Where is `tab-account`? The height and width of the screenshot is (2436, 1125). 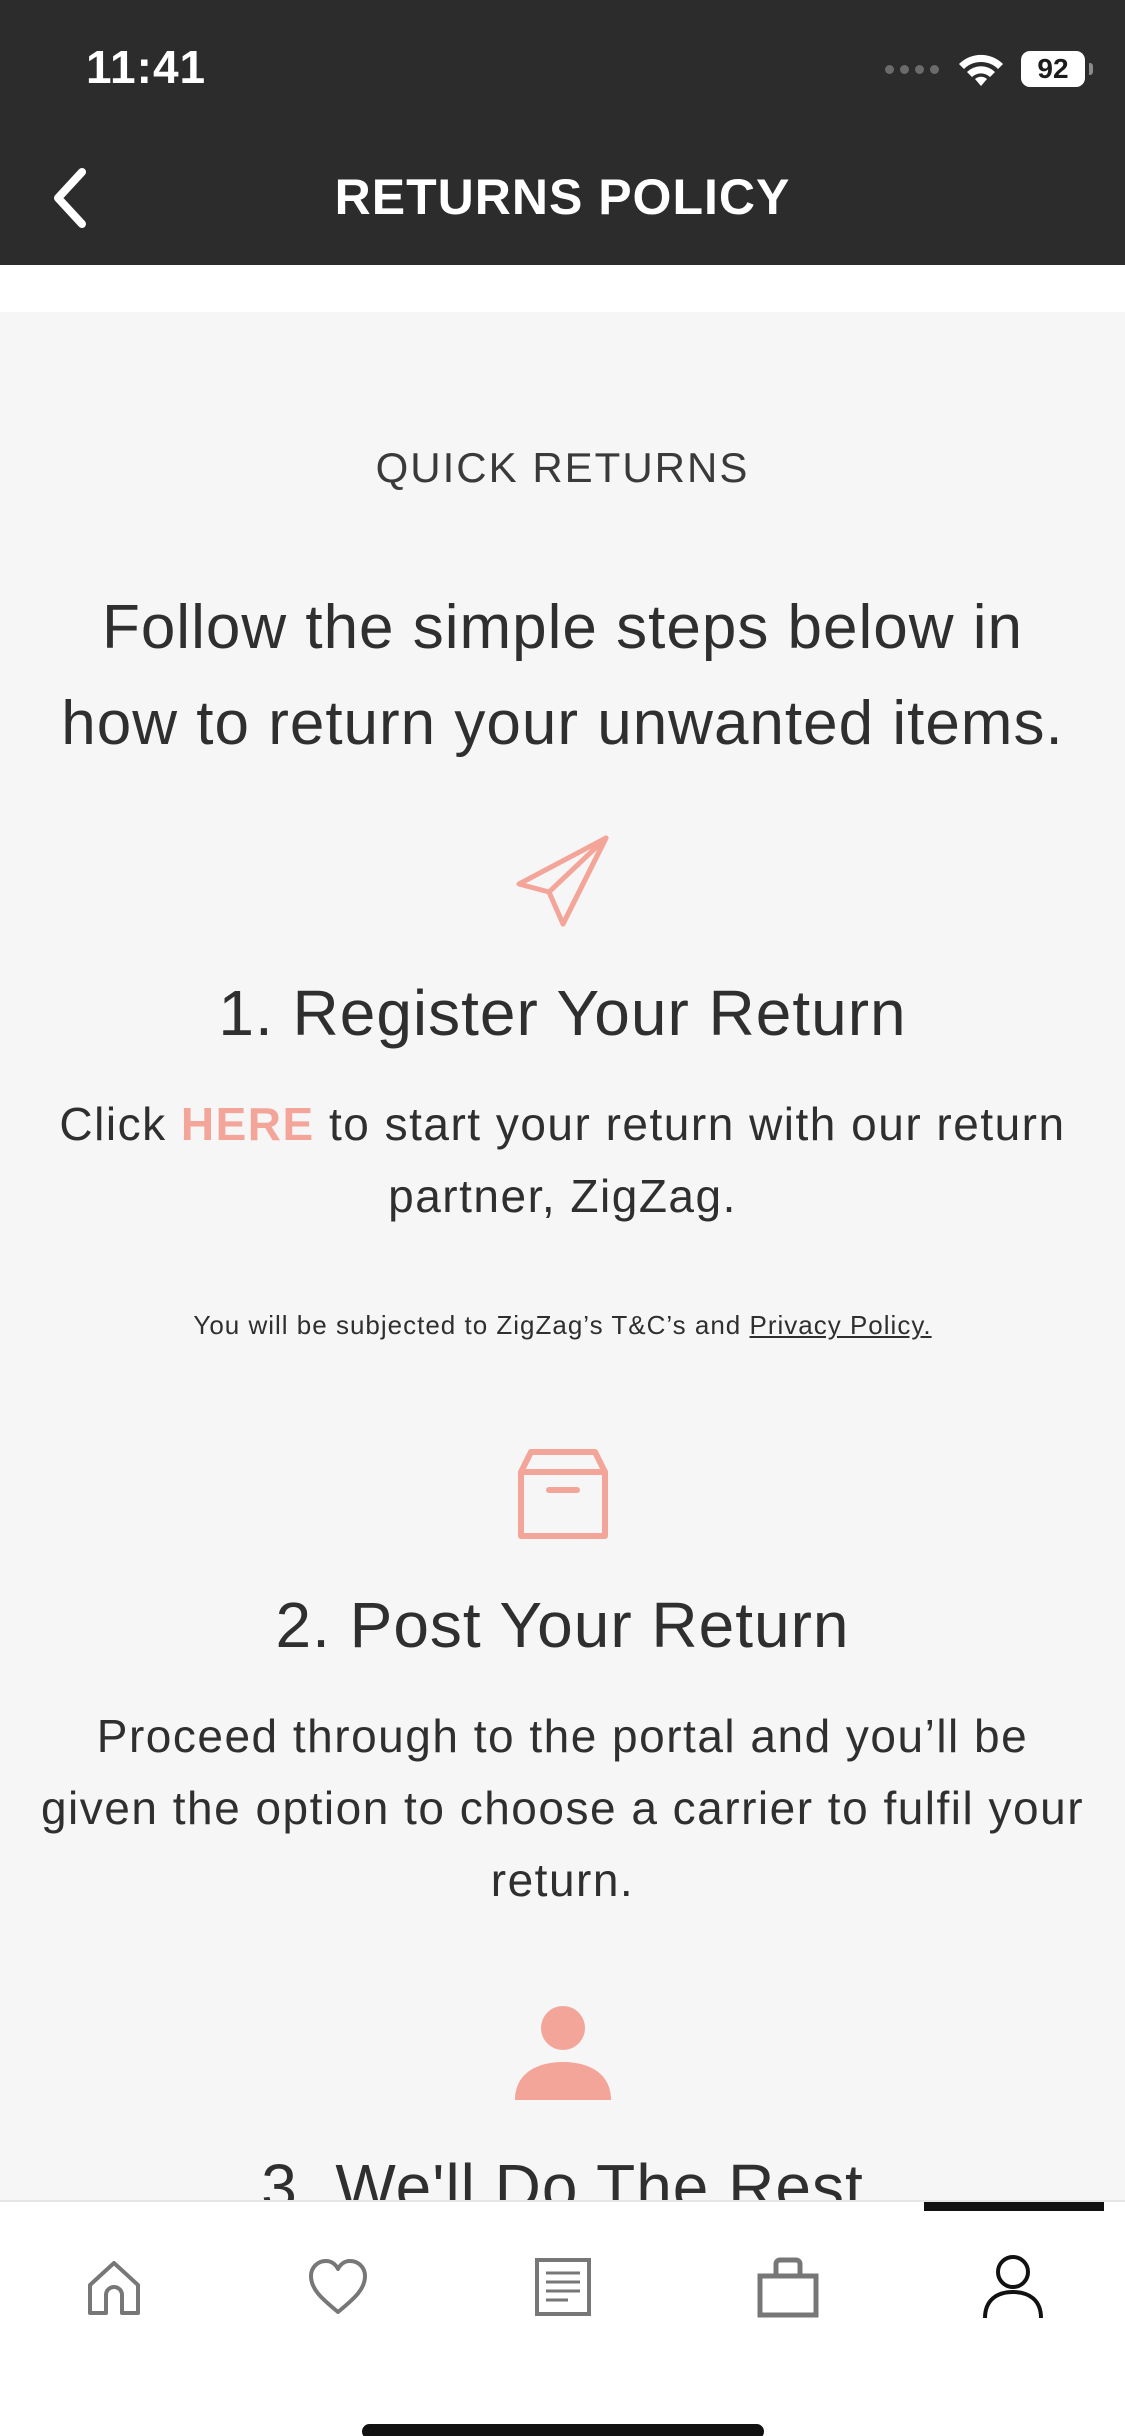
tab-account is located at coordinates (1013, 2287).